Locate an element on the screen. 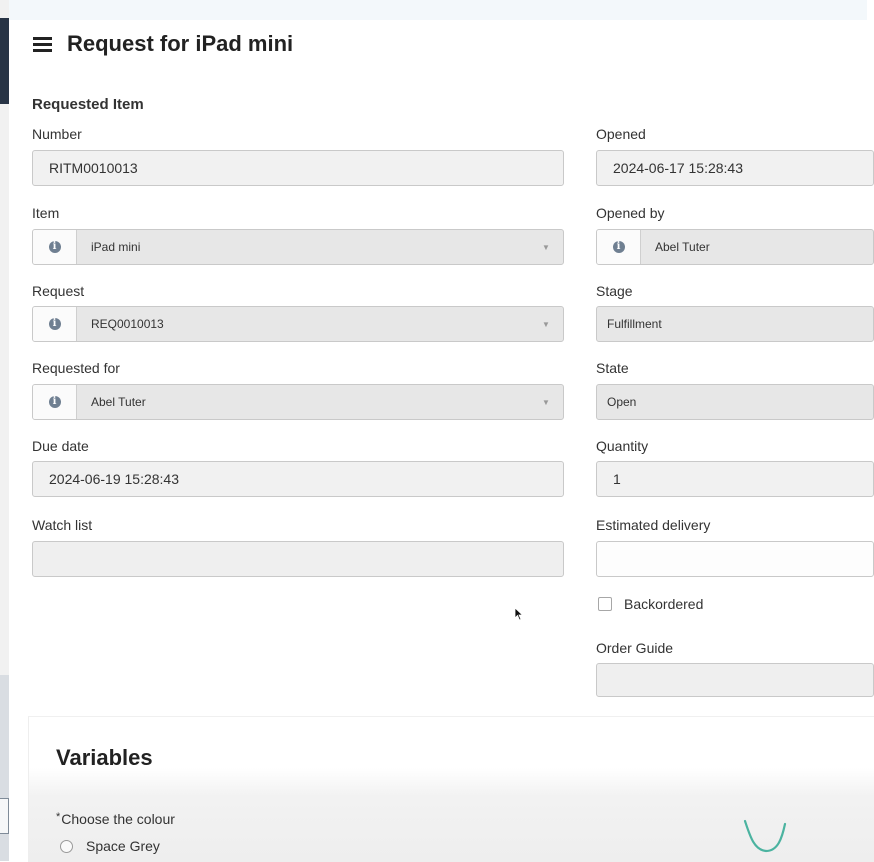 The image size is (874, 862). backordered-label: Backordered is located at coordinates (664, 604).